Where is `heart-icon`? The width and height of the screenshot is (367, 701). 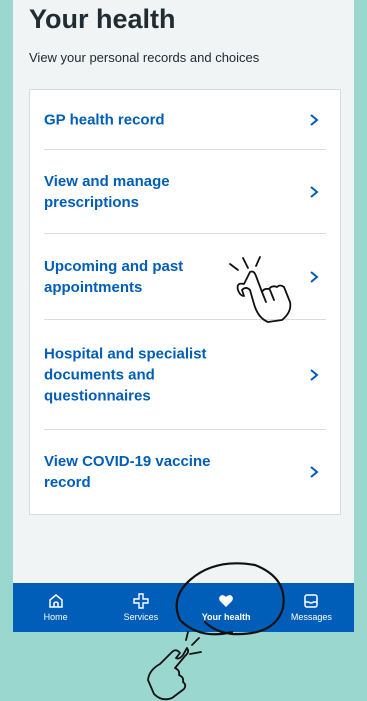 heart-icon is located at coordinates (226, 601).